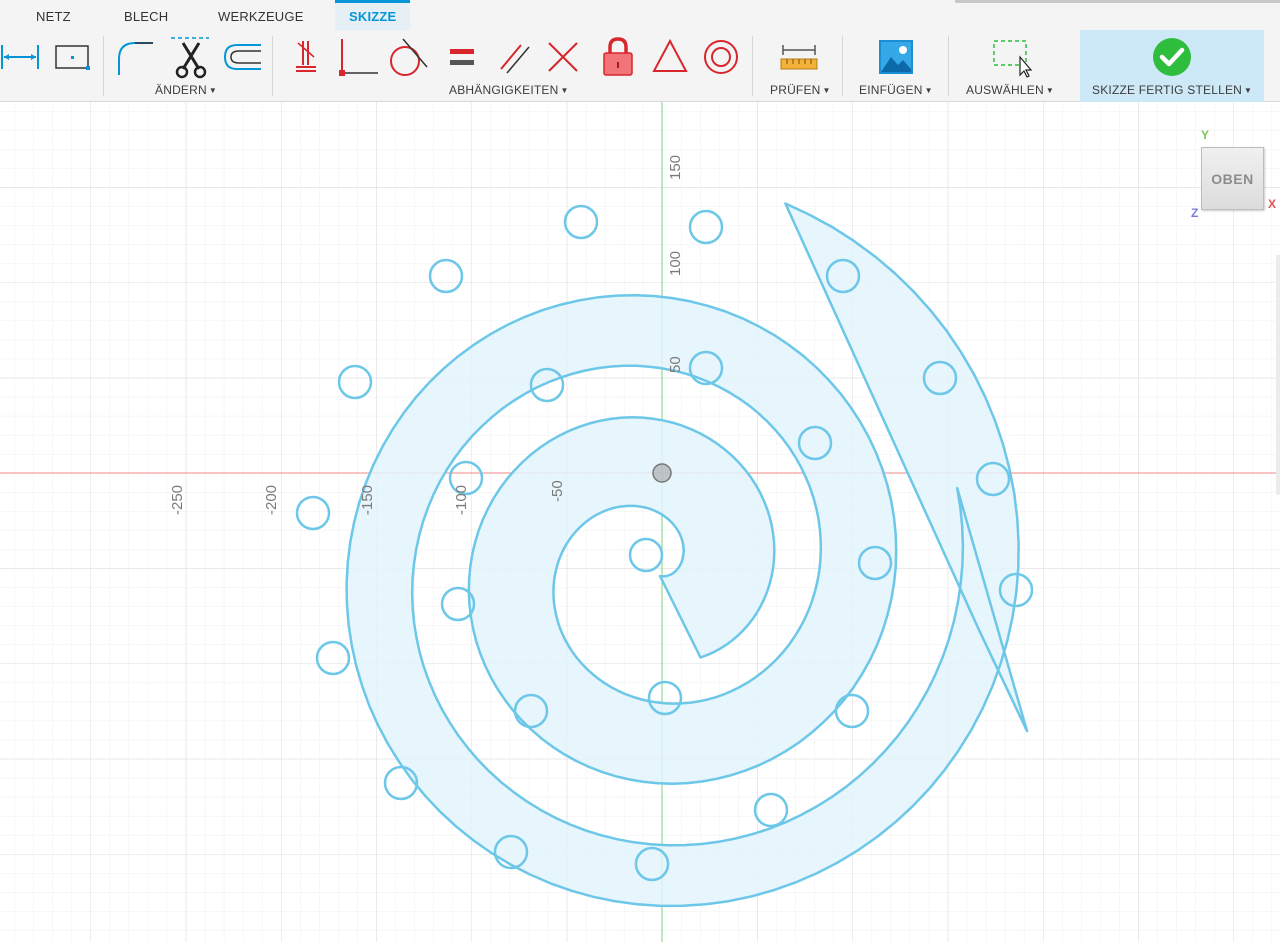 The image size is (1280, 942). I want to click on concentric-icon, so click(721, 57).